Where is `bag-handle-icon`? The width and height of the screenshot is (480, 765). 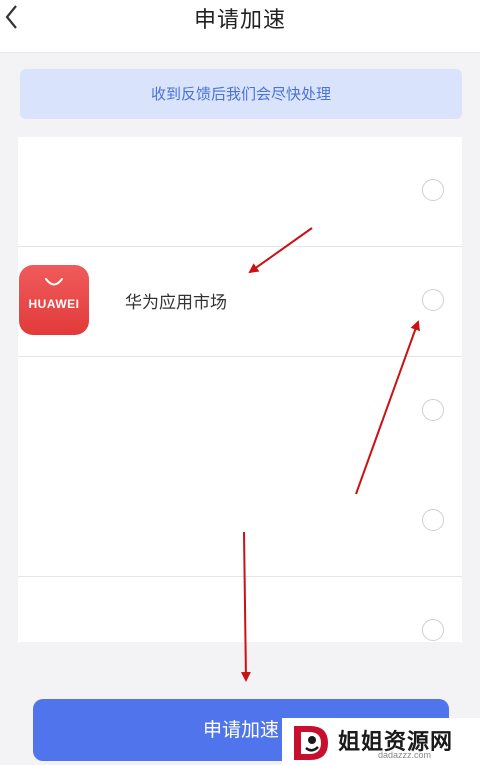 bag-handle-icon is located at coordinates (54, 282).